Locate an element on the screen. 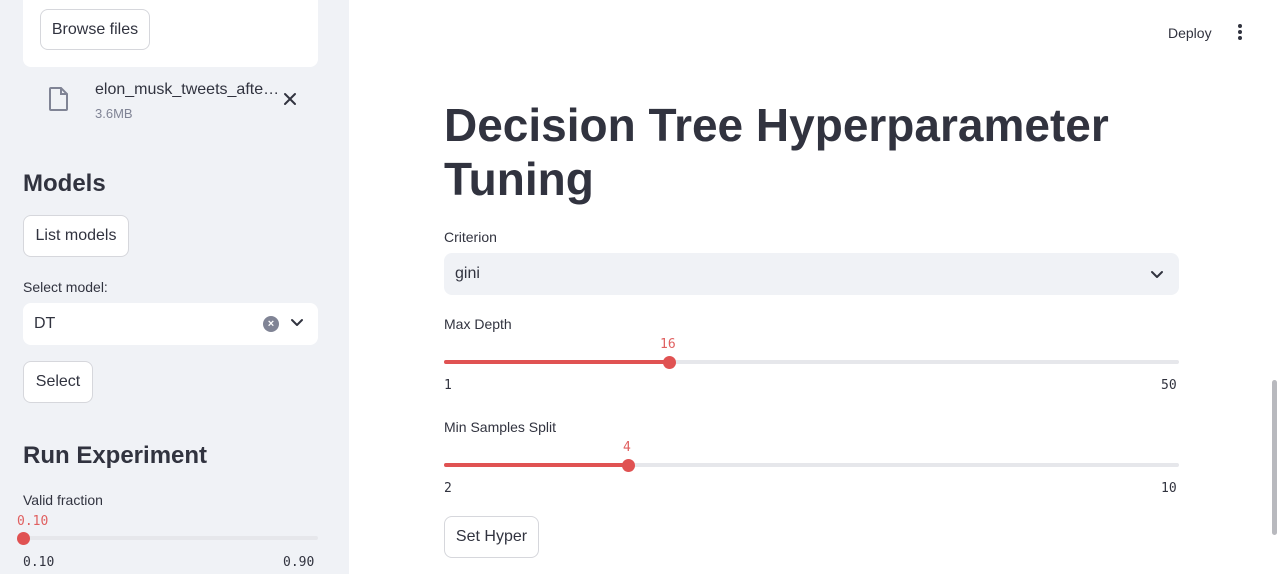 The height and width of the screenshot is (574, 1280). max-depth-label: Max Depth is located at coordinates (478, 324).